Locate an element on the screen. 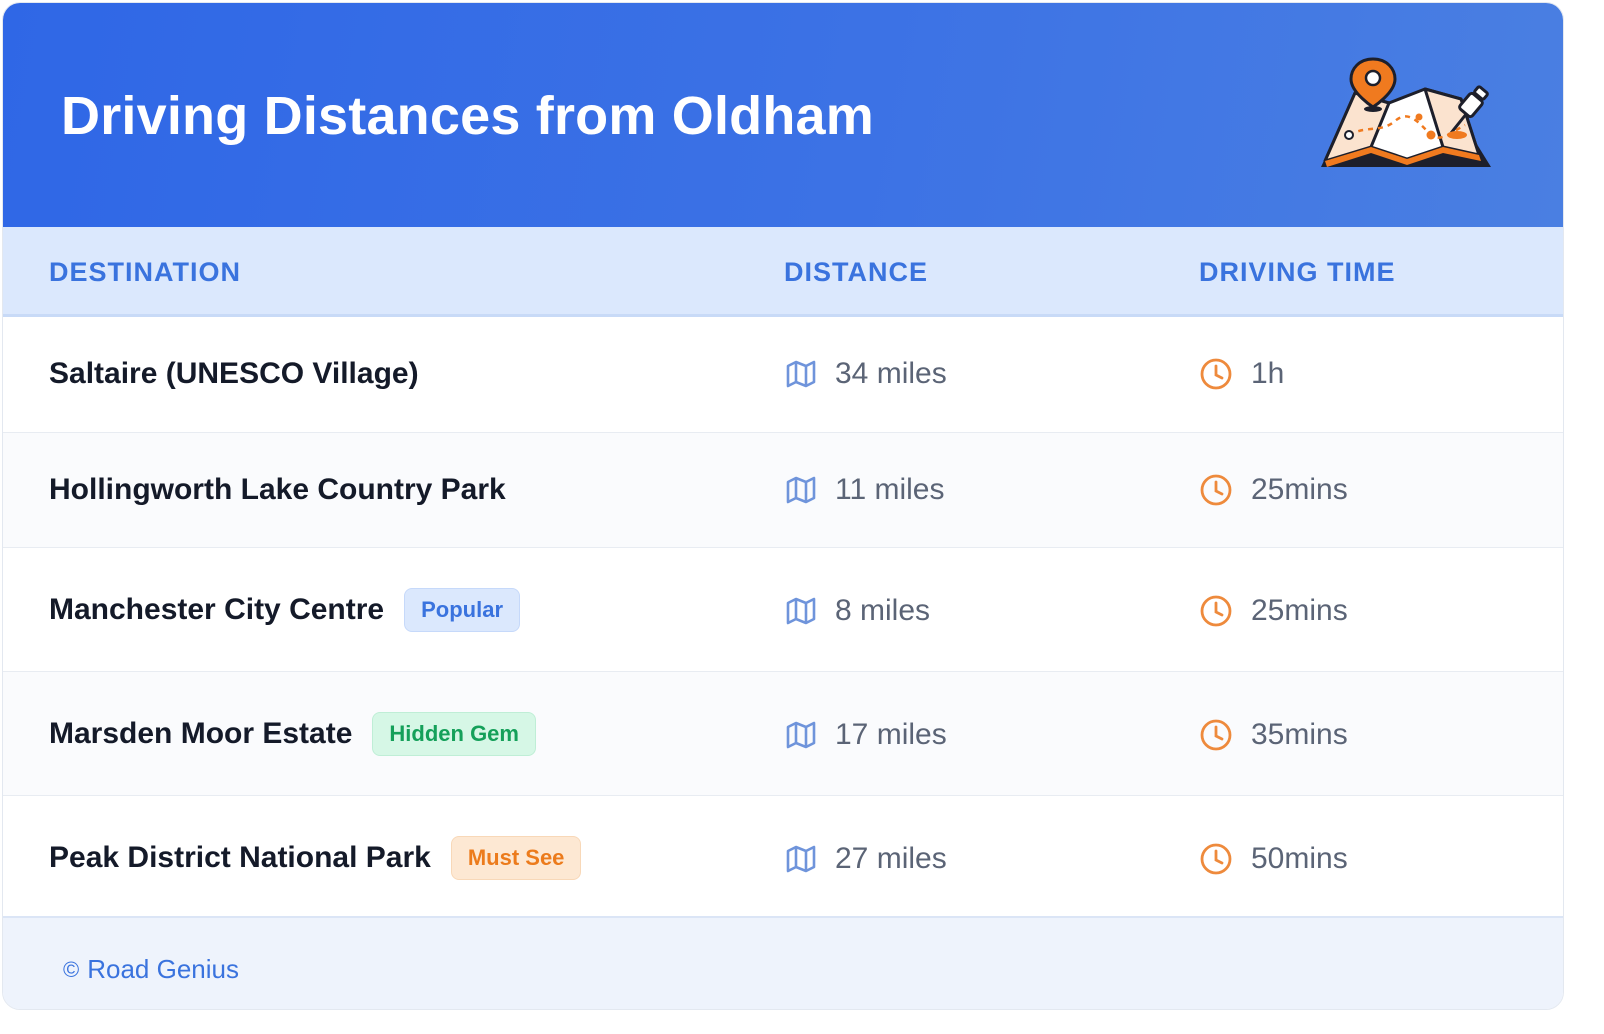 The height and width of the screenshot is (1034, 1604). destination-cell: Manchester City Centre Popular is located at coordinates (285, 610).